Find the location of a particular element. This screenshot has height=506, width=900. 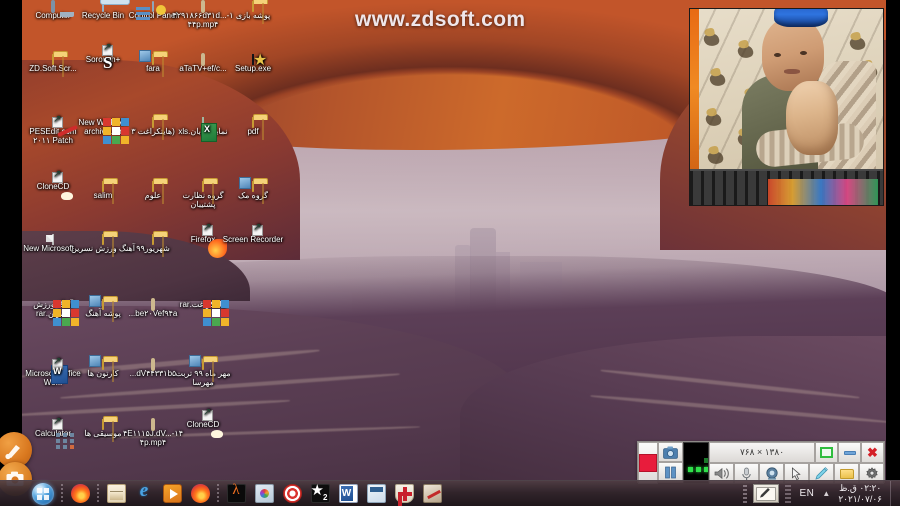

tray-dots is located at coordinates (788, 493).